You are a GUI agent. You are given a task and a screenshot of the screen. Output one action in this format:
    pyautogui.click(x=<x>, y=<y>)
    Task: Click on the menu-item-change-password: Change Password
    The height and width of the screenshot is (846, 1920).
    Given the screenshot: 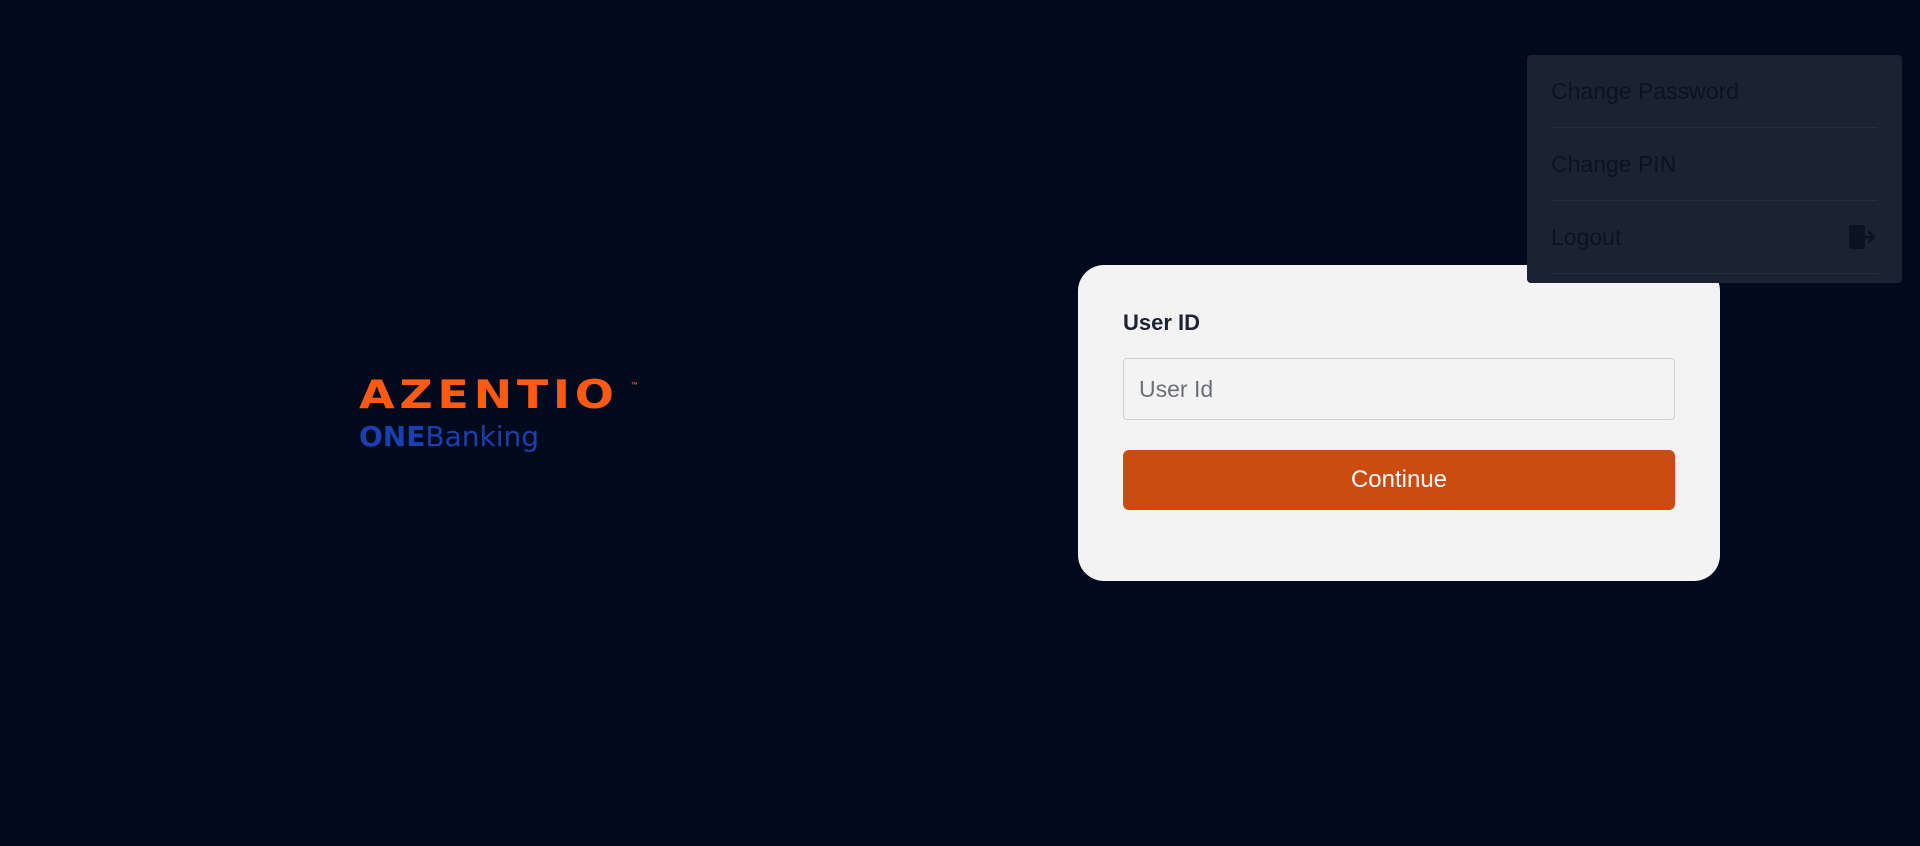 What is the action you would take?
    pyautogui.click(x=1714, y=91)
    